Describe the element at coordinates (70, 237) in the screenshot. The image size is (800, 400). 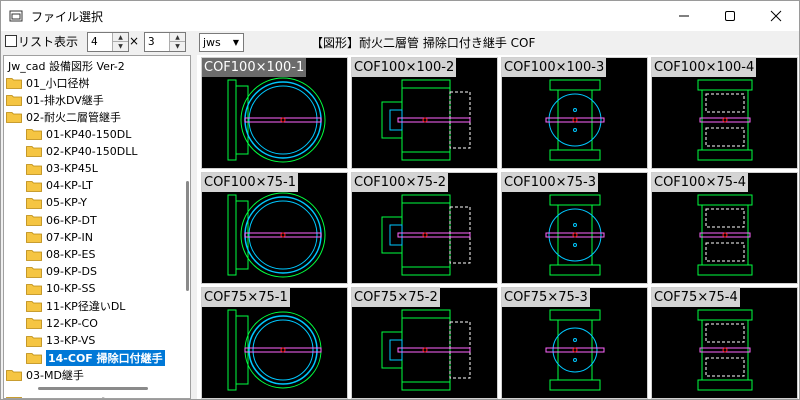
I see `tree-folder-label: 07-KP-IN` at that location.